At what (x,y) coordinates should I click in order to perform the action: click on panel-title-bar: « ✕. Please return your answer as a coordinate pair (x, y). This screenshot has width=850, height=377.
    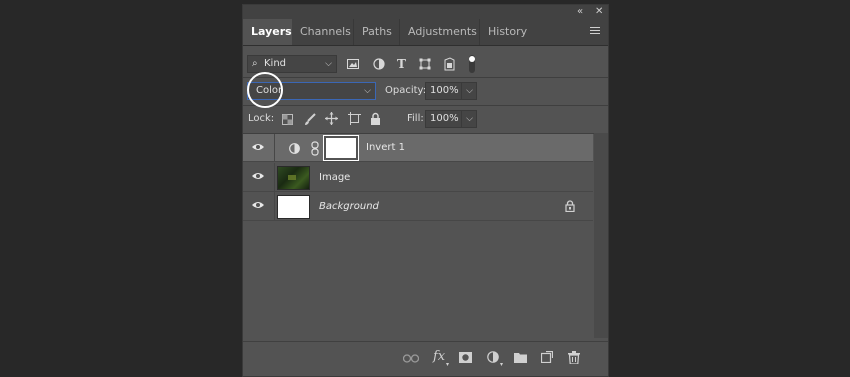
    Looking at the image, I should click on (425, 12).